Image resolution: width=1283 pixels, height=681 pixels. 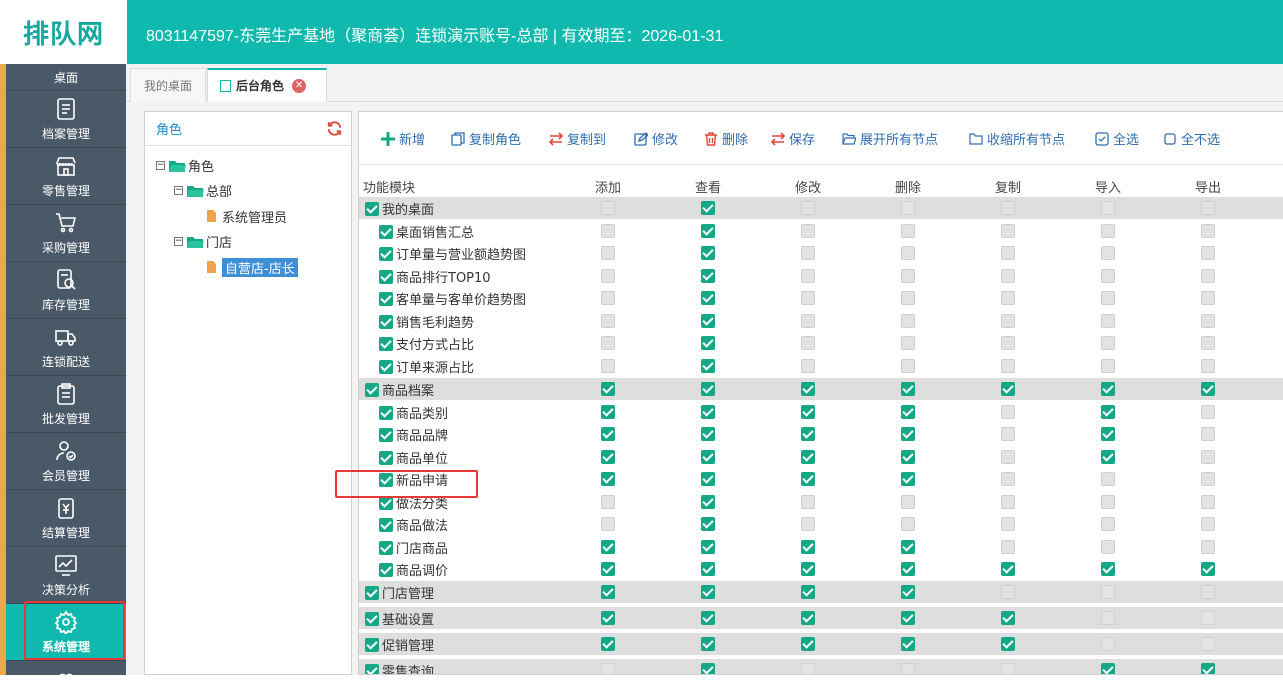 What do you see at coordinates (66, 290) in the screenshot?
I see `sidebar-item-inventory: 库存管理` at bounding box center [66, 290].